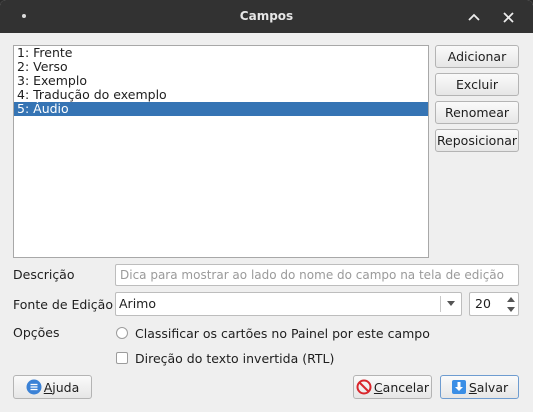  What do you see at coordinates (63, 304) in the screenshot?
I see `edit-font-label: Fonte de Edição` at bounding box center [63, 304].